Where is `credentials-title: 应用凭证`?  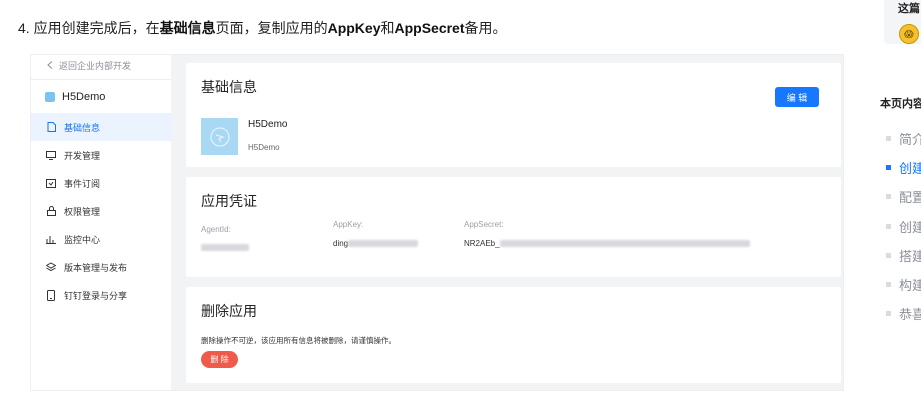 credentials-title: 应用凭证 is located at coordinates (229, 201).